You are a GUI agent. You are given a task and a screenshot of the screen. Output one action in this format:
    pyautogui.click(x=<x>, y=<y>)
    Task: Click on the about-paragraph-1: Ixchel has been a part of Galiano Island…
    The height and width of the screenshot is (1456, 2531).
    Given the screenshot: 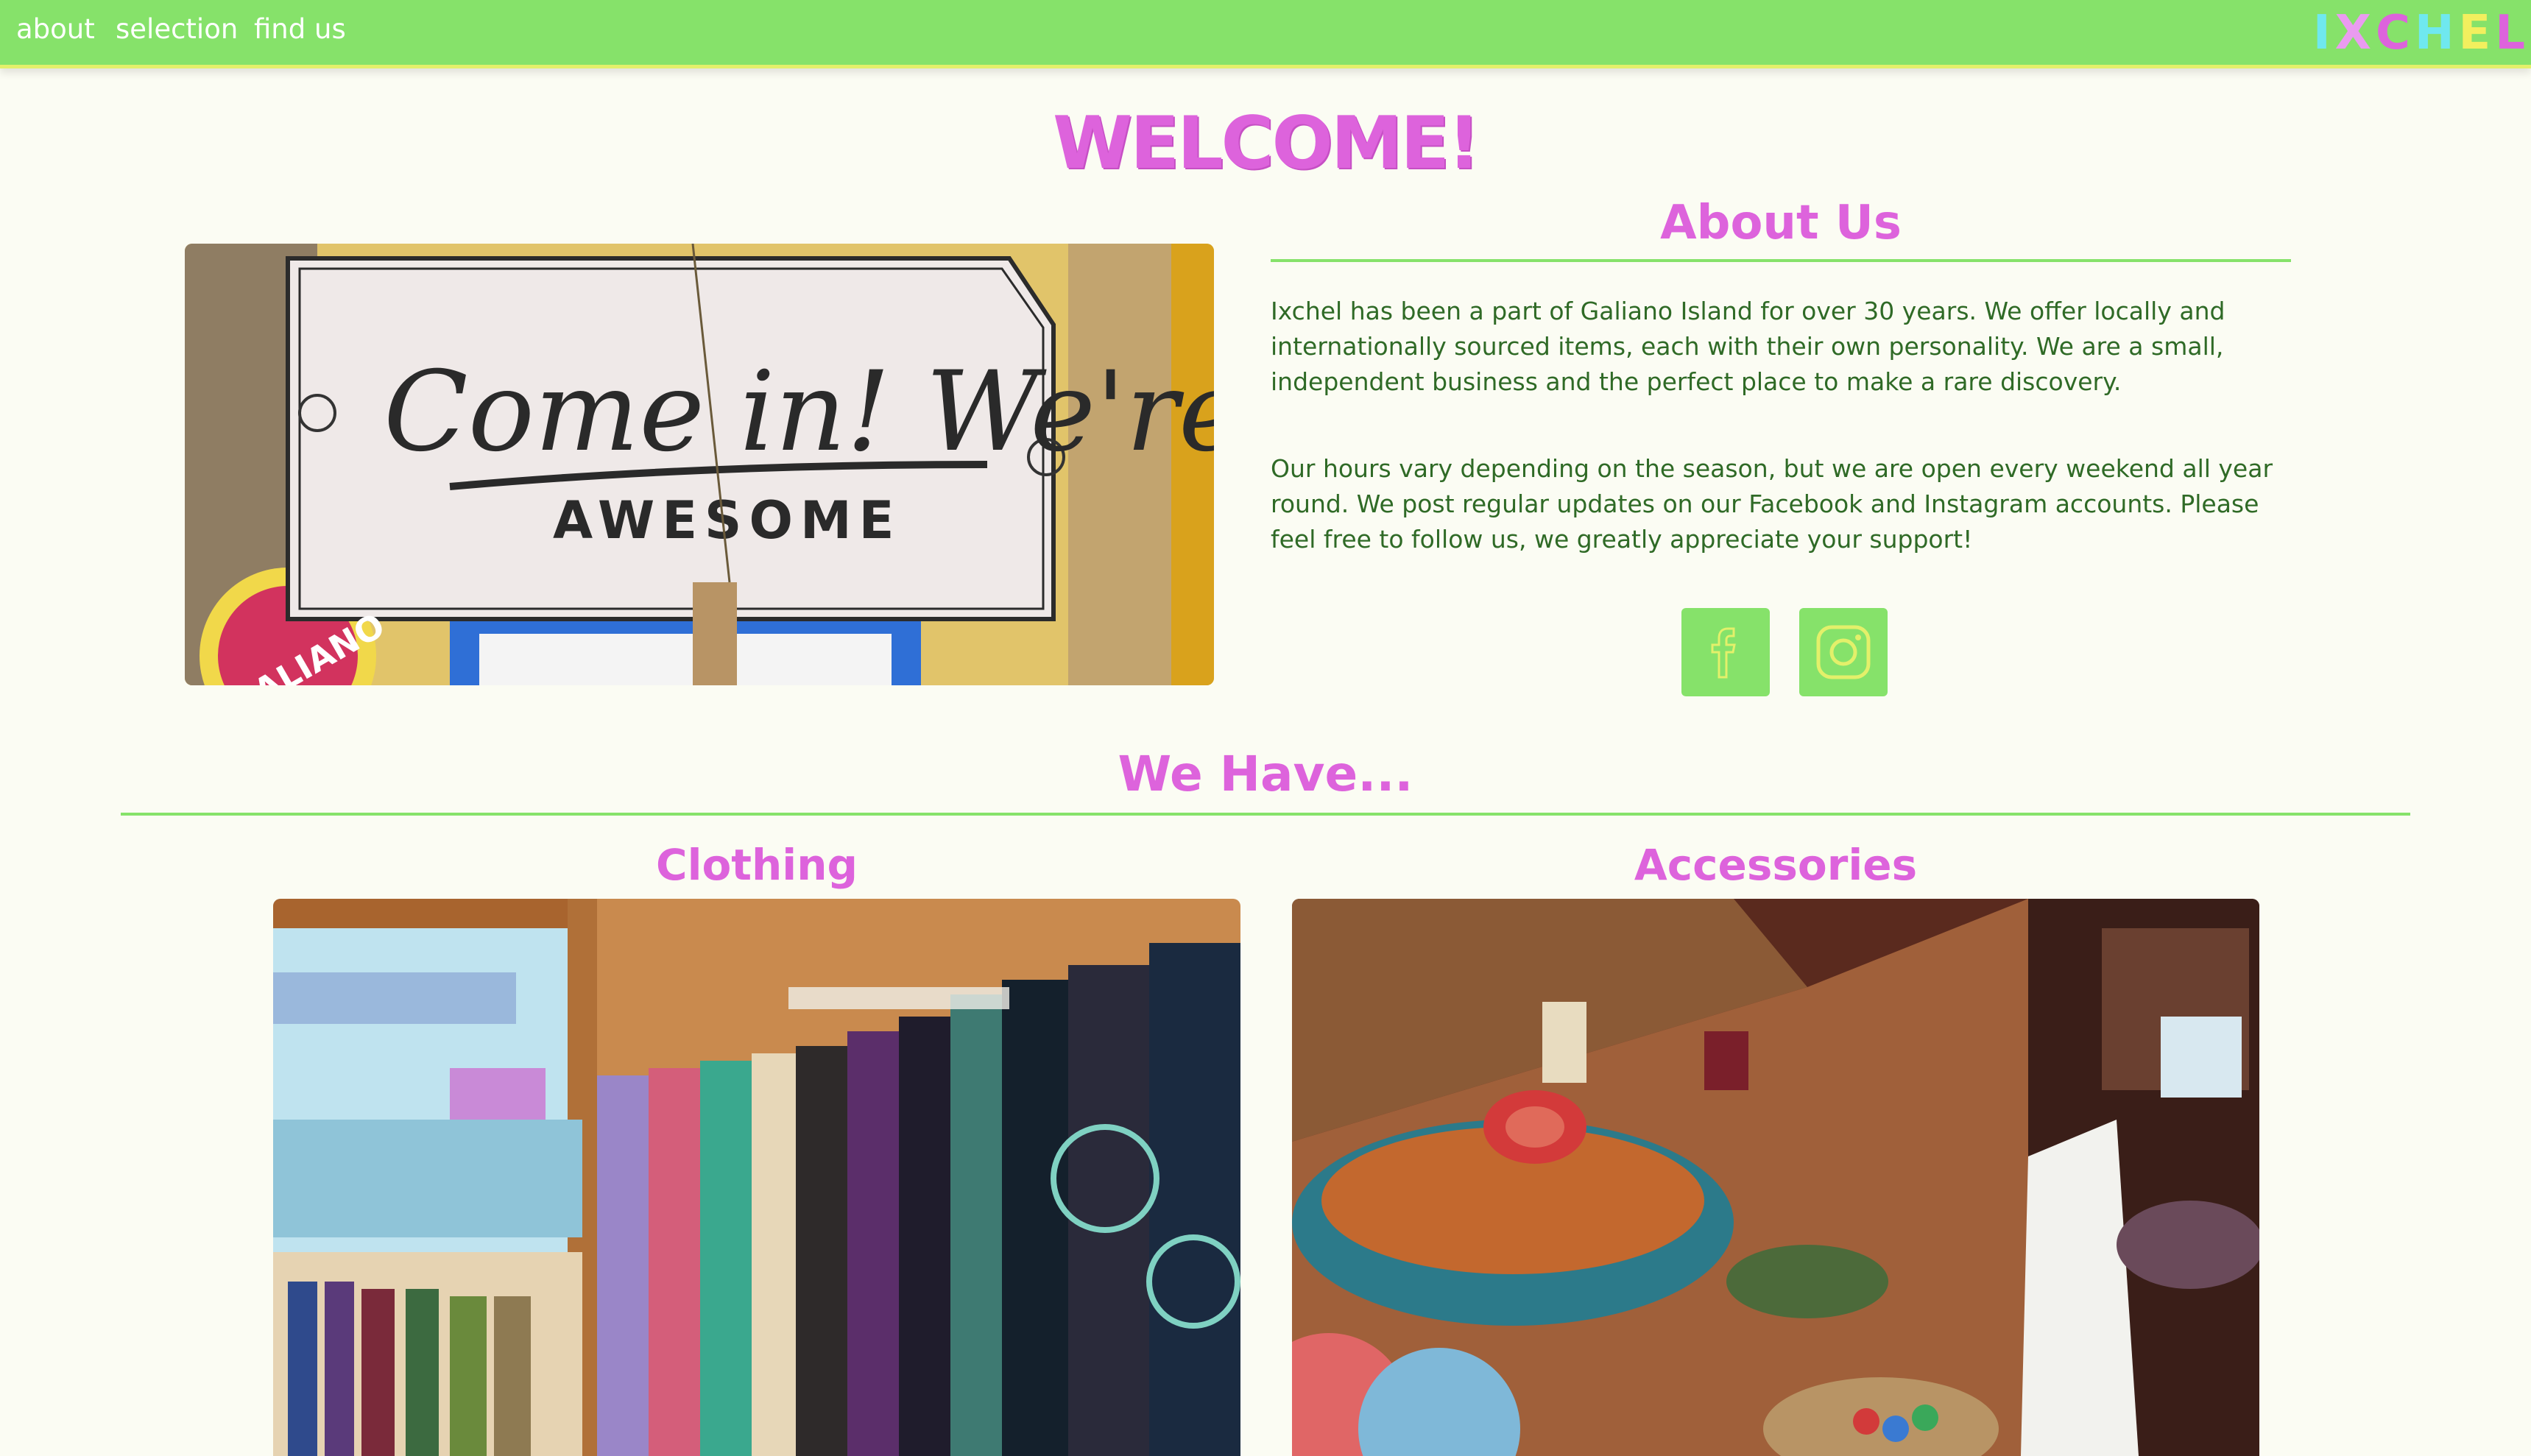 What is the action you would take?
    pyautogui.click(x=1748, y=346)
    